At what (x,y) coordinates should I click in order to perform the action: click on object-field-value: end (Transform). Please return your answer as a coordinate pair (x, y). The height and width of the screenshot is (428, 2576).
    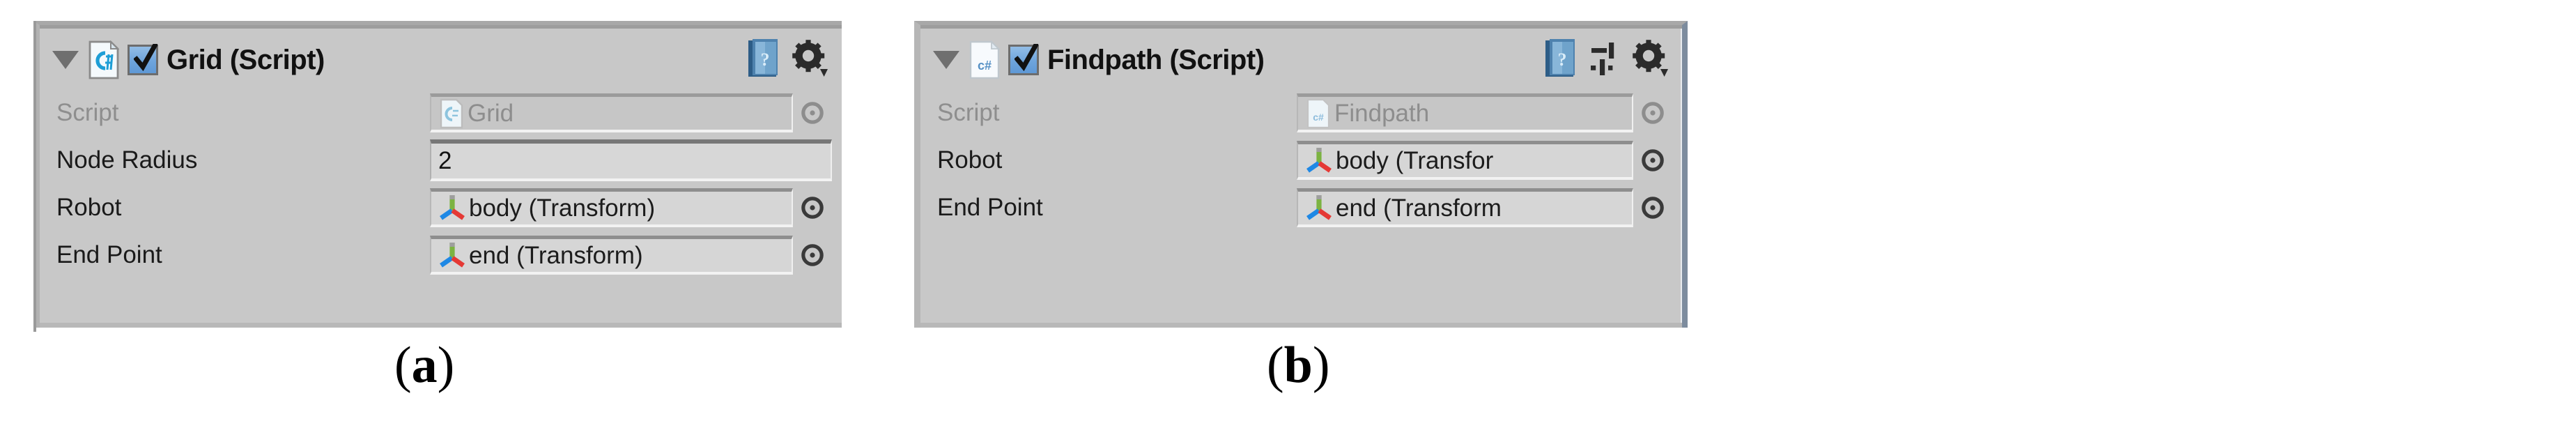
    Looking at the image, I should click on (556, 255).